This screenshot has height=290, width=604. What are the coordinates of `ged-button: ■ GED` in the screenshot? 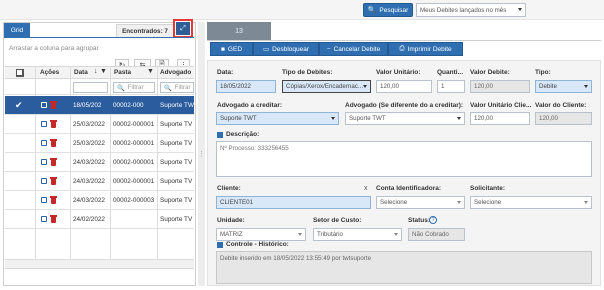 It's located at (231, 49).